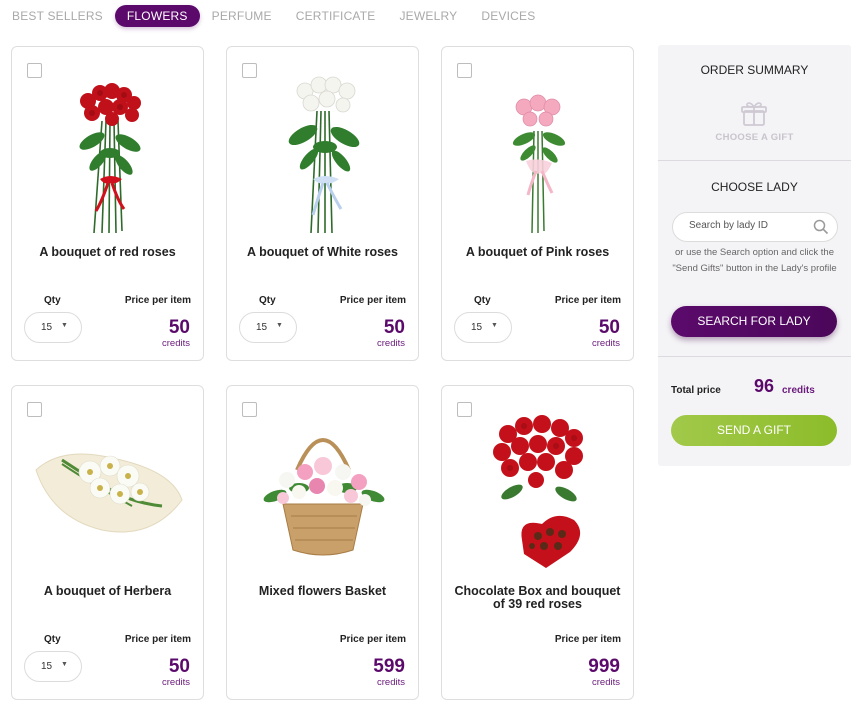  Describe the element at coordinates (107, 252) in the screenshot. I see `product-title: A bouquet of red roses` at that location.